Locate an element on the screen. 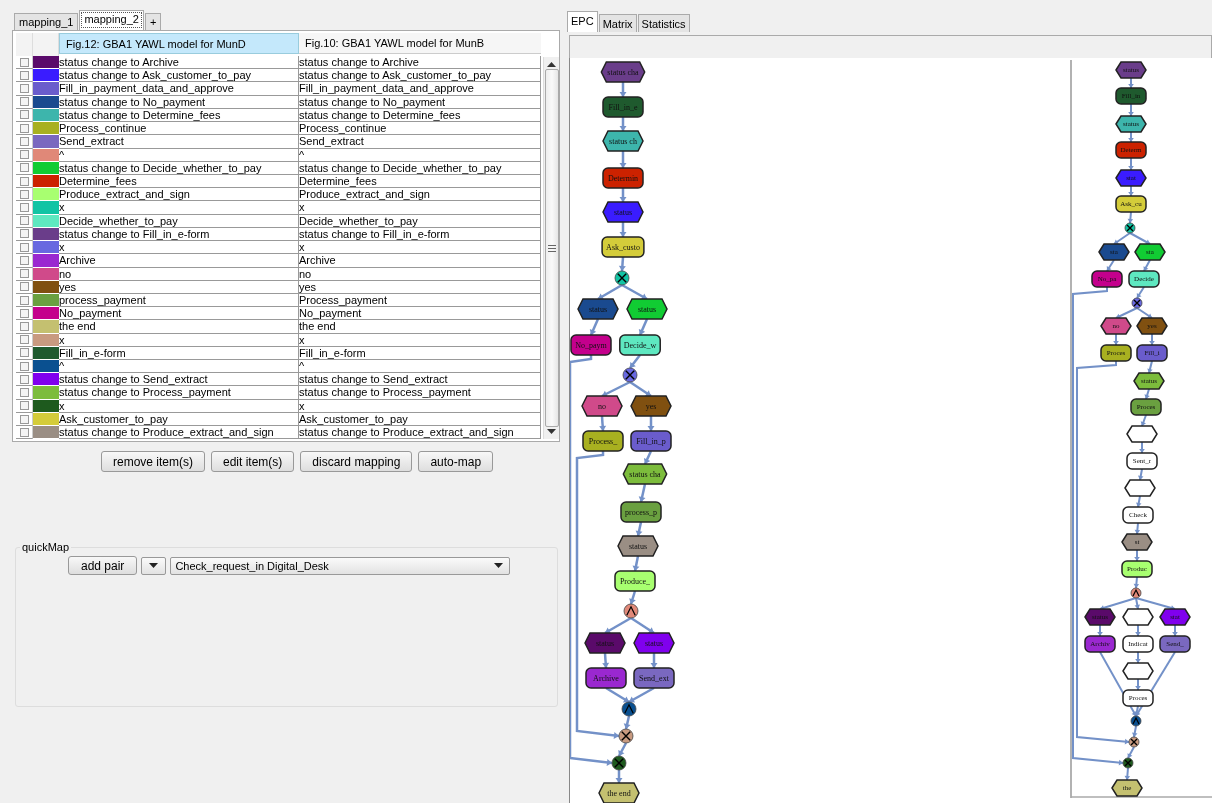 The height and width of the screenshot is (803, 1212). caret-icon is located at coordinates (154, 565).